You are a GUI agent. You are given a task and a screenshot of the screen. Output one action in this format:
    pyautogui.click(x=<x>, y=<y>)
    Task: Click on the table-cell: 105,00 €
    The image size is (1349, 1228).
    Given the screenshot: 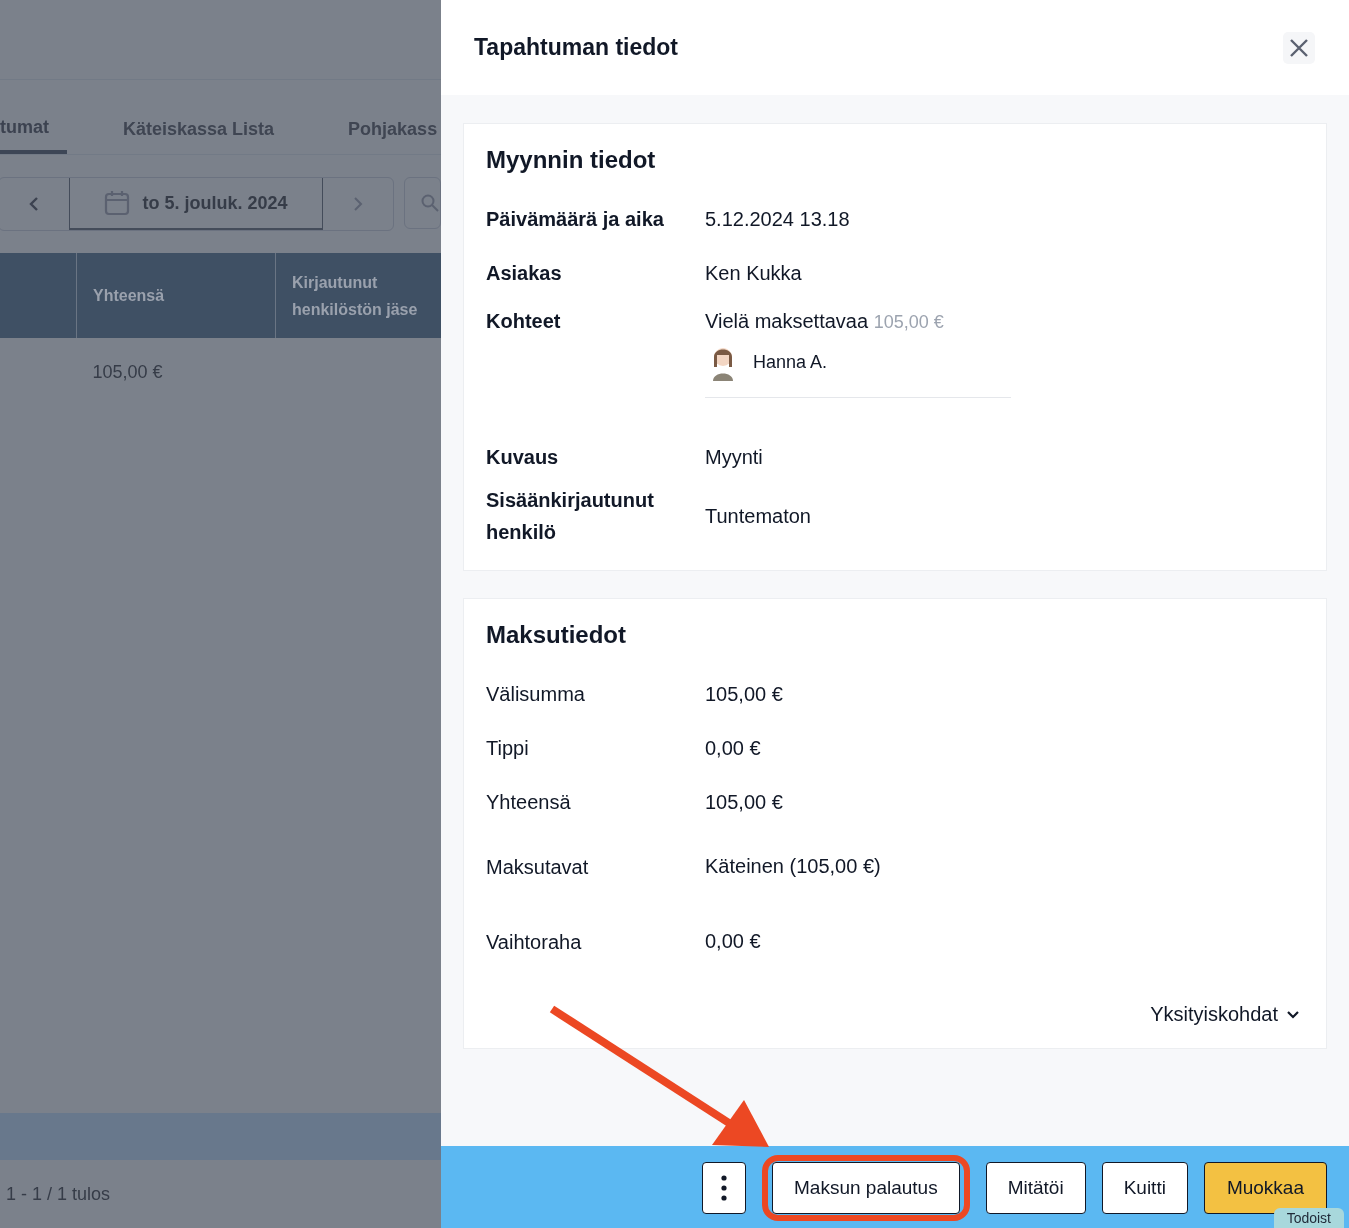 What is the action you would take?
    pyautogui.click(x=176, y=372)
    